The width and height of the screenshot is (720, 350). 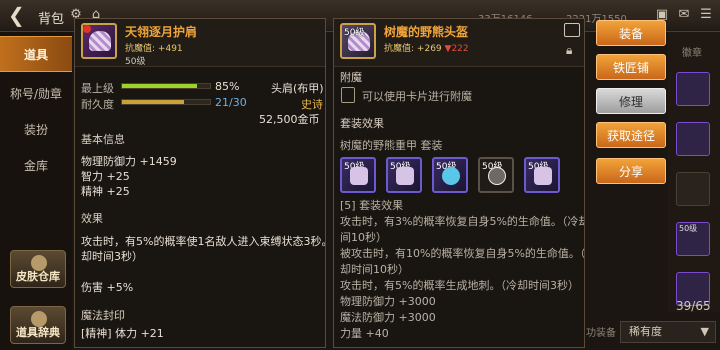 I want to click on max-level-label: 最上级, so click(x=97, y=88).